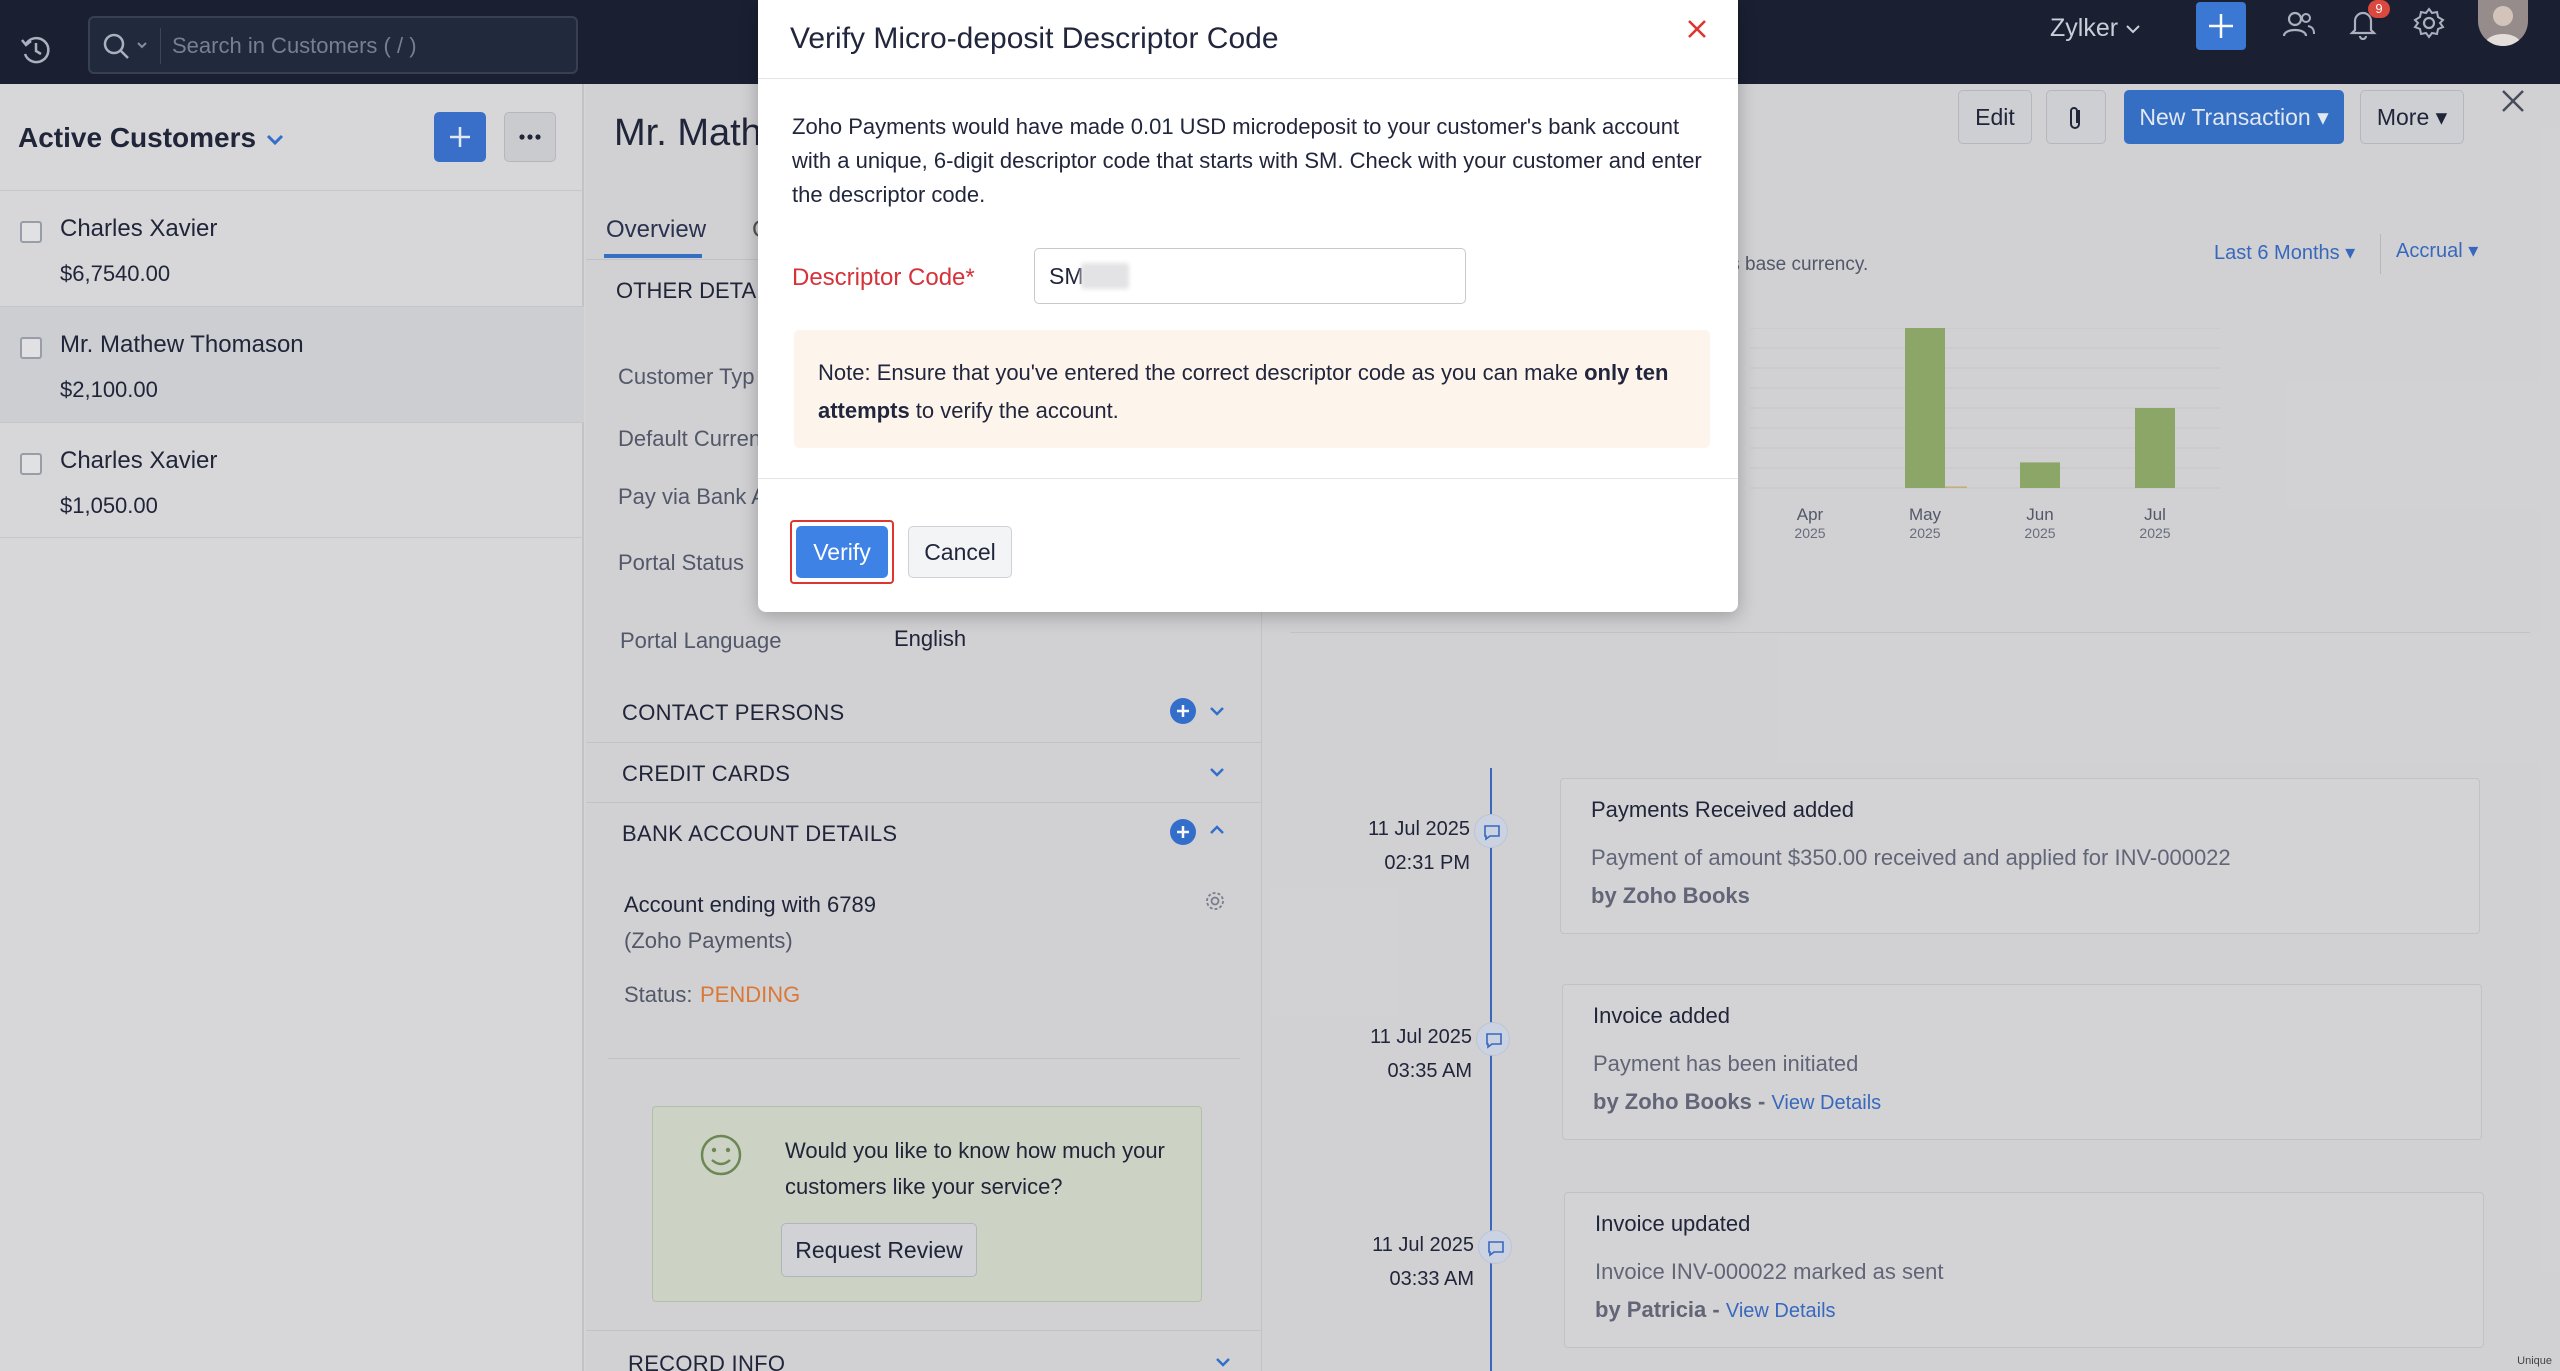 This screenshot has height=1371, width=2560. Describe the element at coordinates (2534, 1361) in the screenshot. I see `watermark: Unique` at that location.